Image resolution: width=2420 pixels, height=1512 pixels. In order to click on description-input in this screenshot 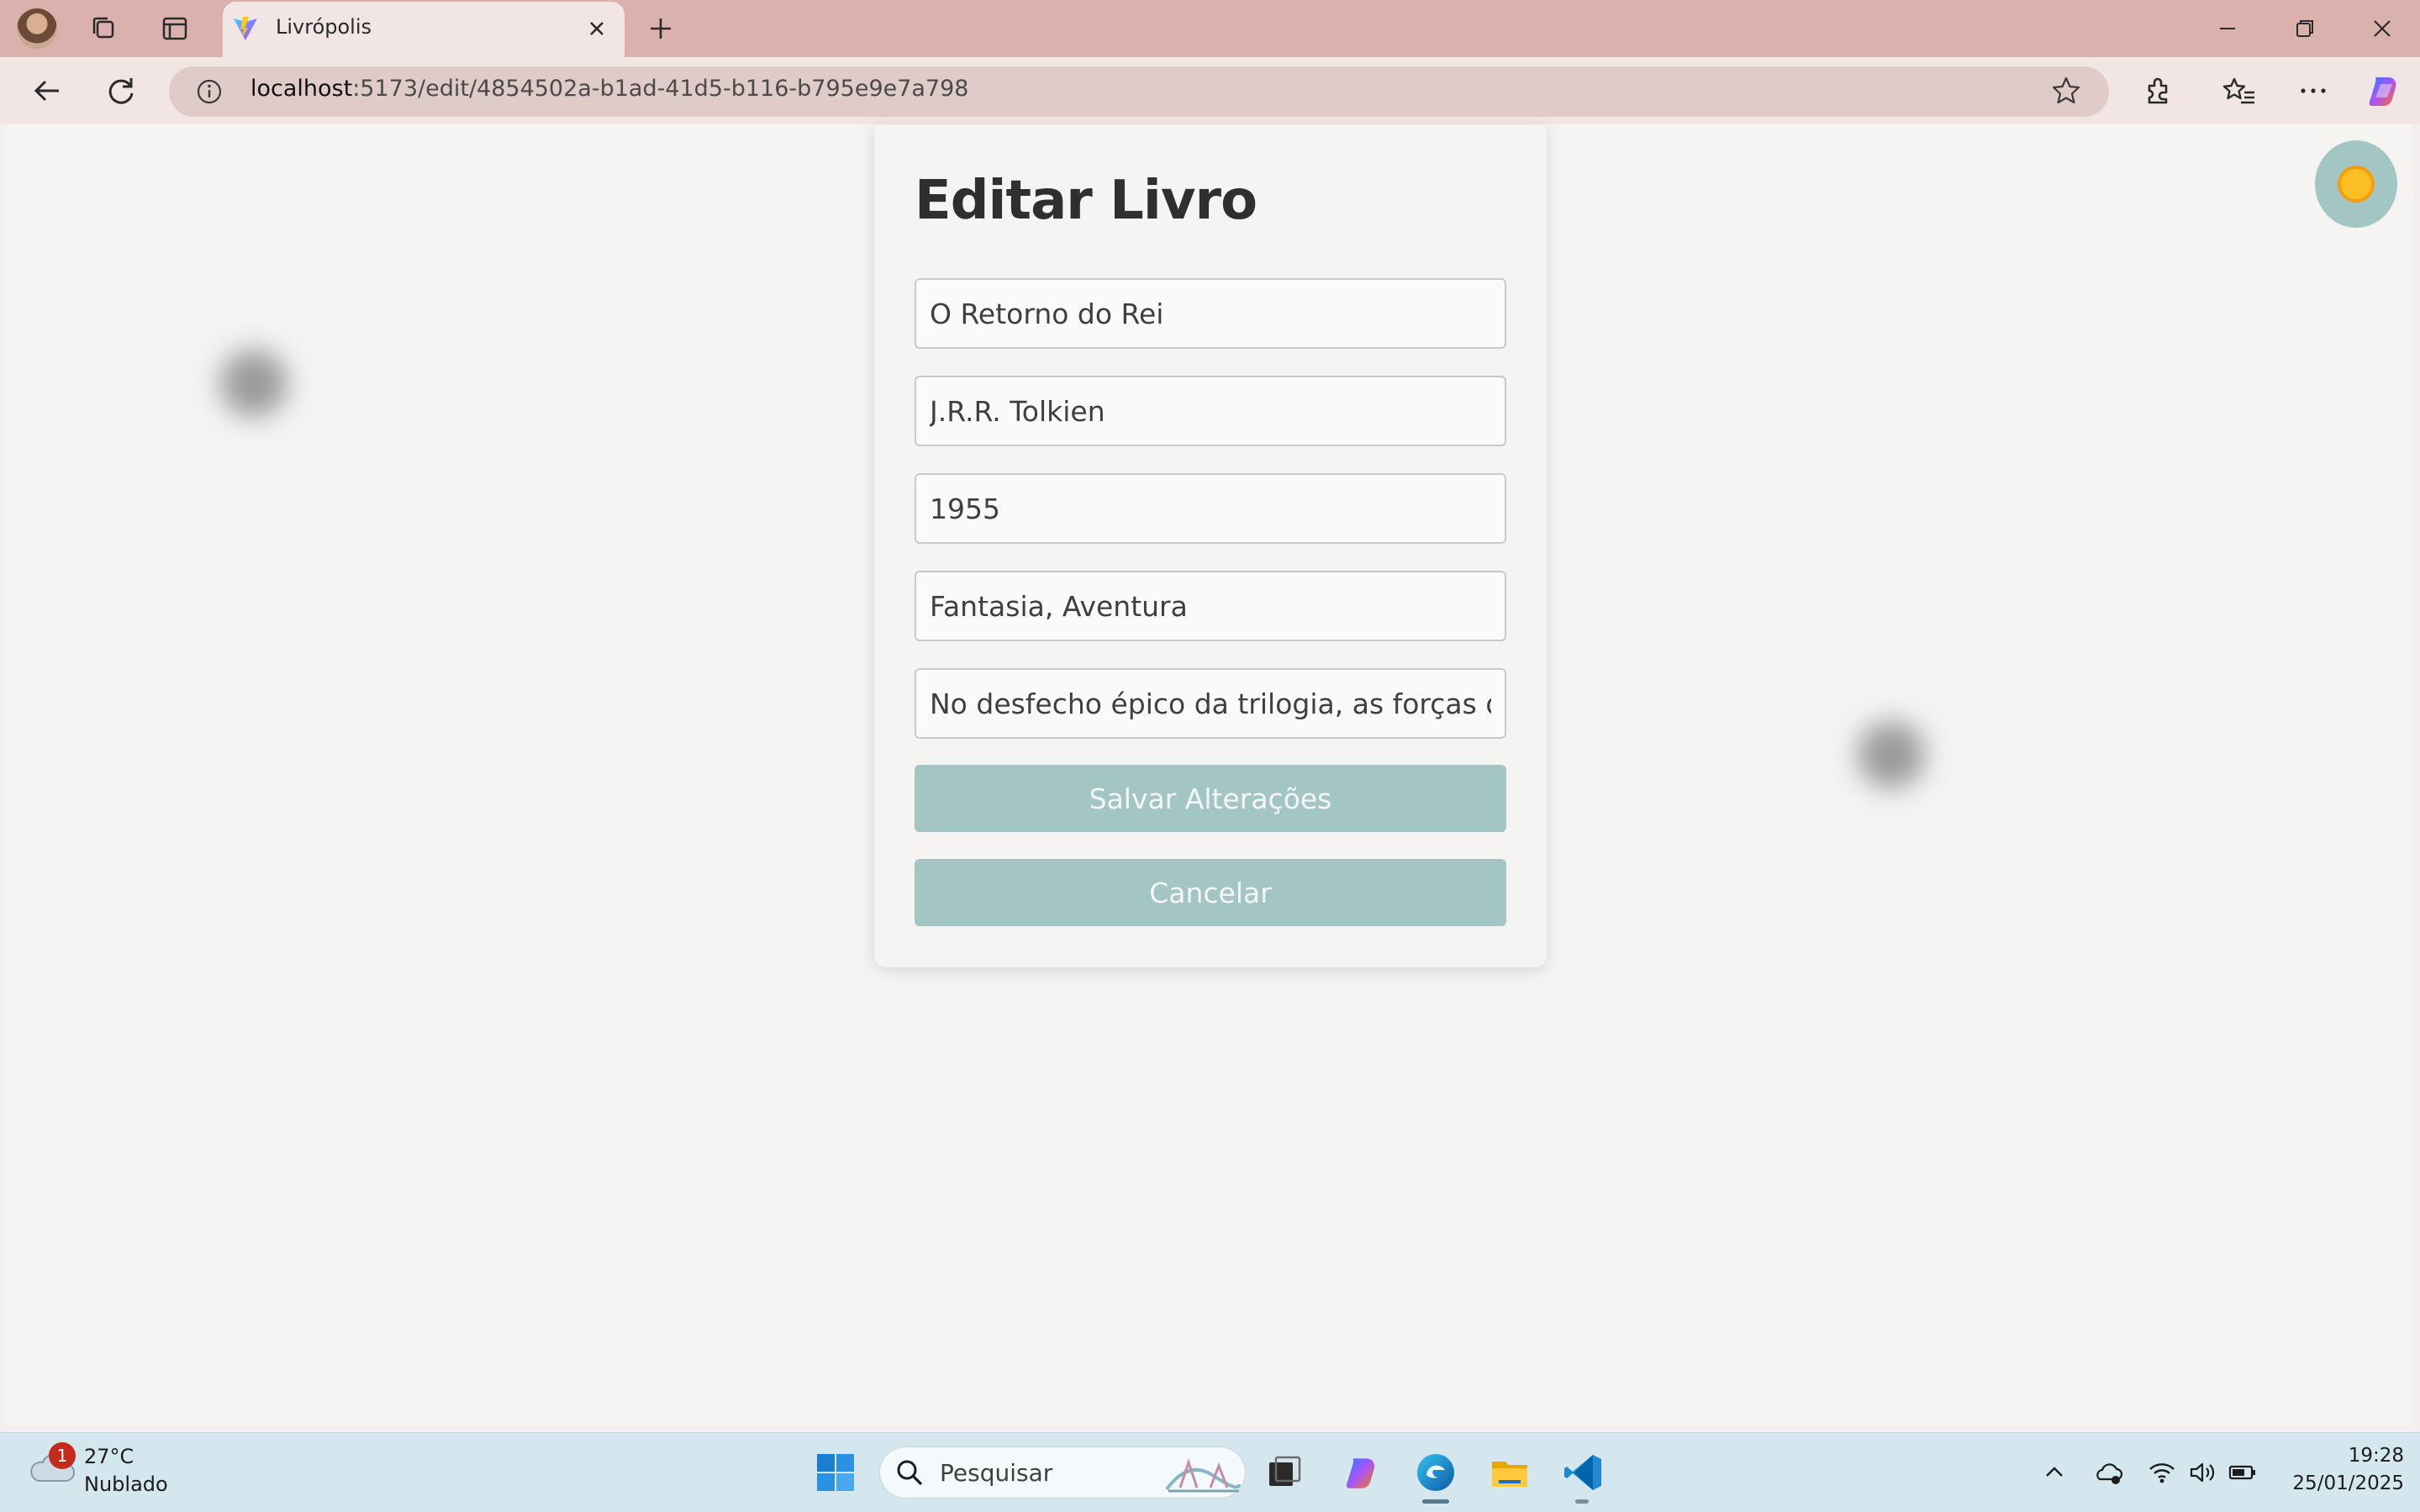, I will do `click(1210, 704)`.